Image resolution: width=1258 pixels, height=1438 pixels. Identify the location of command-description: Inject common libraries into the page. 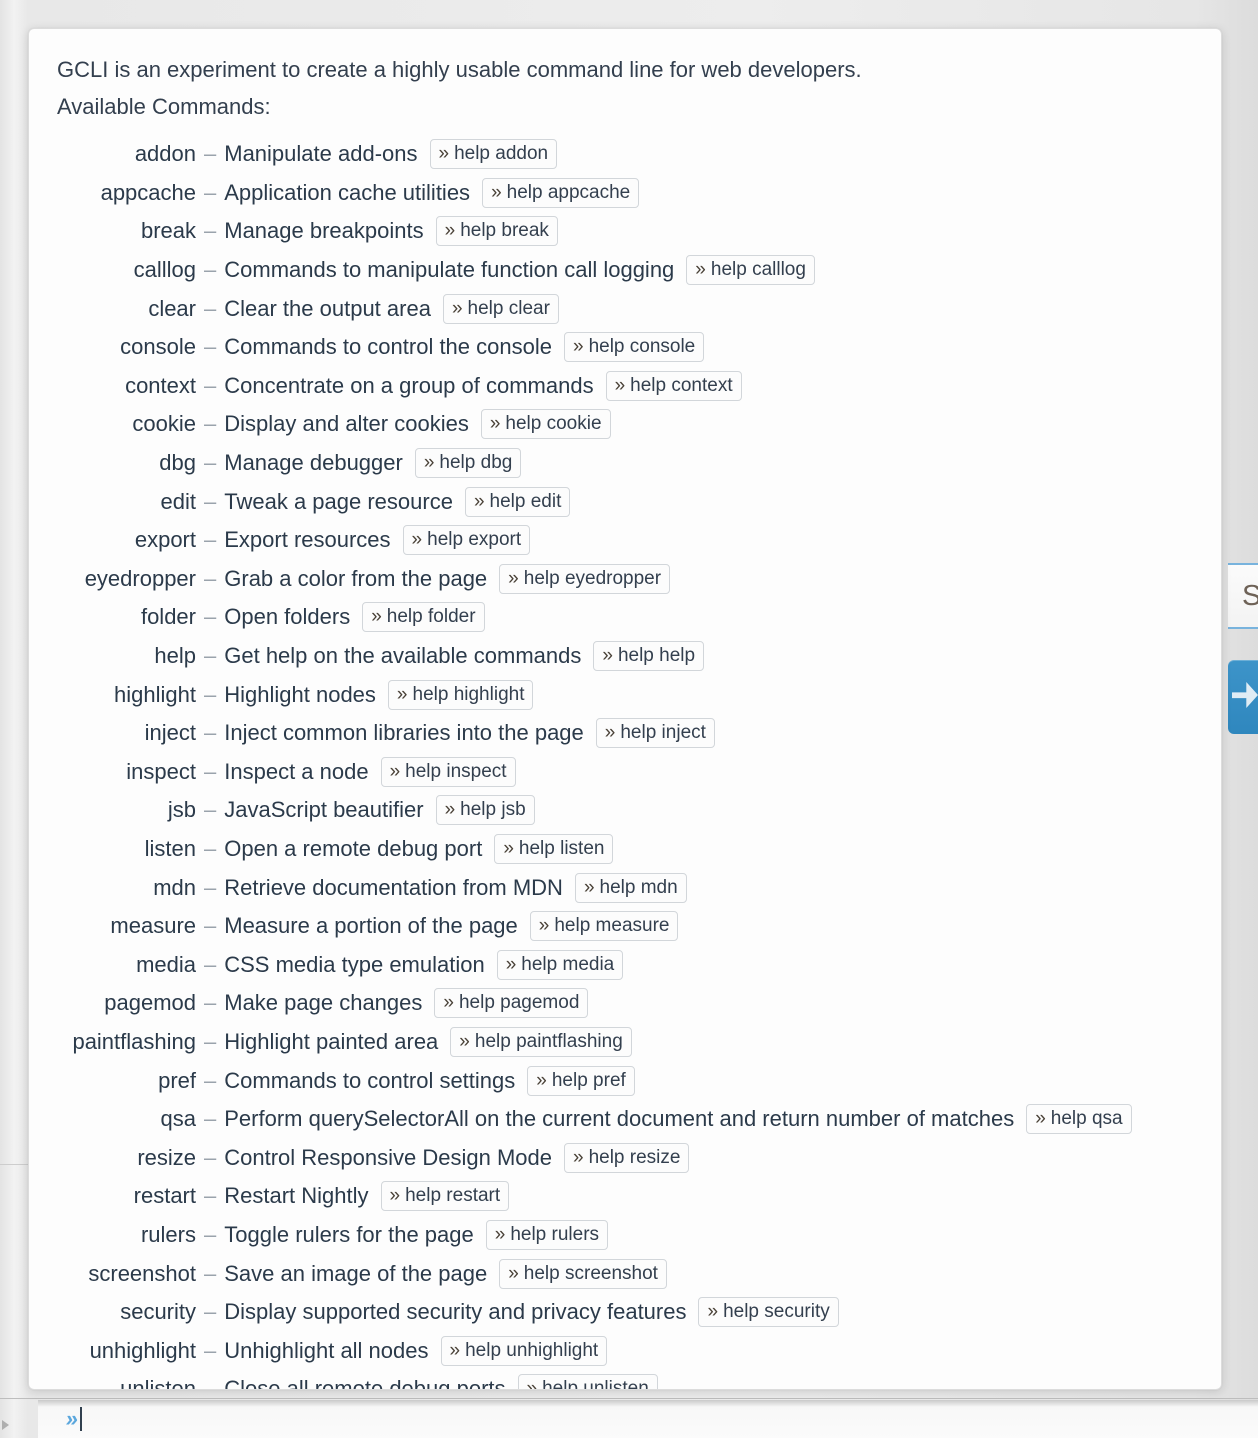
(404, 733).